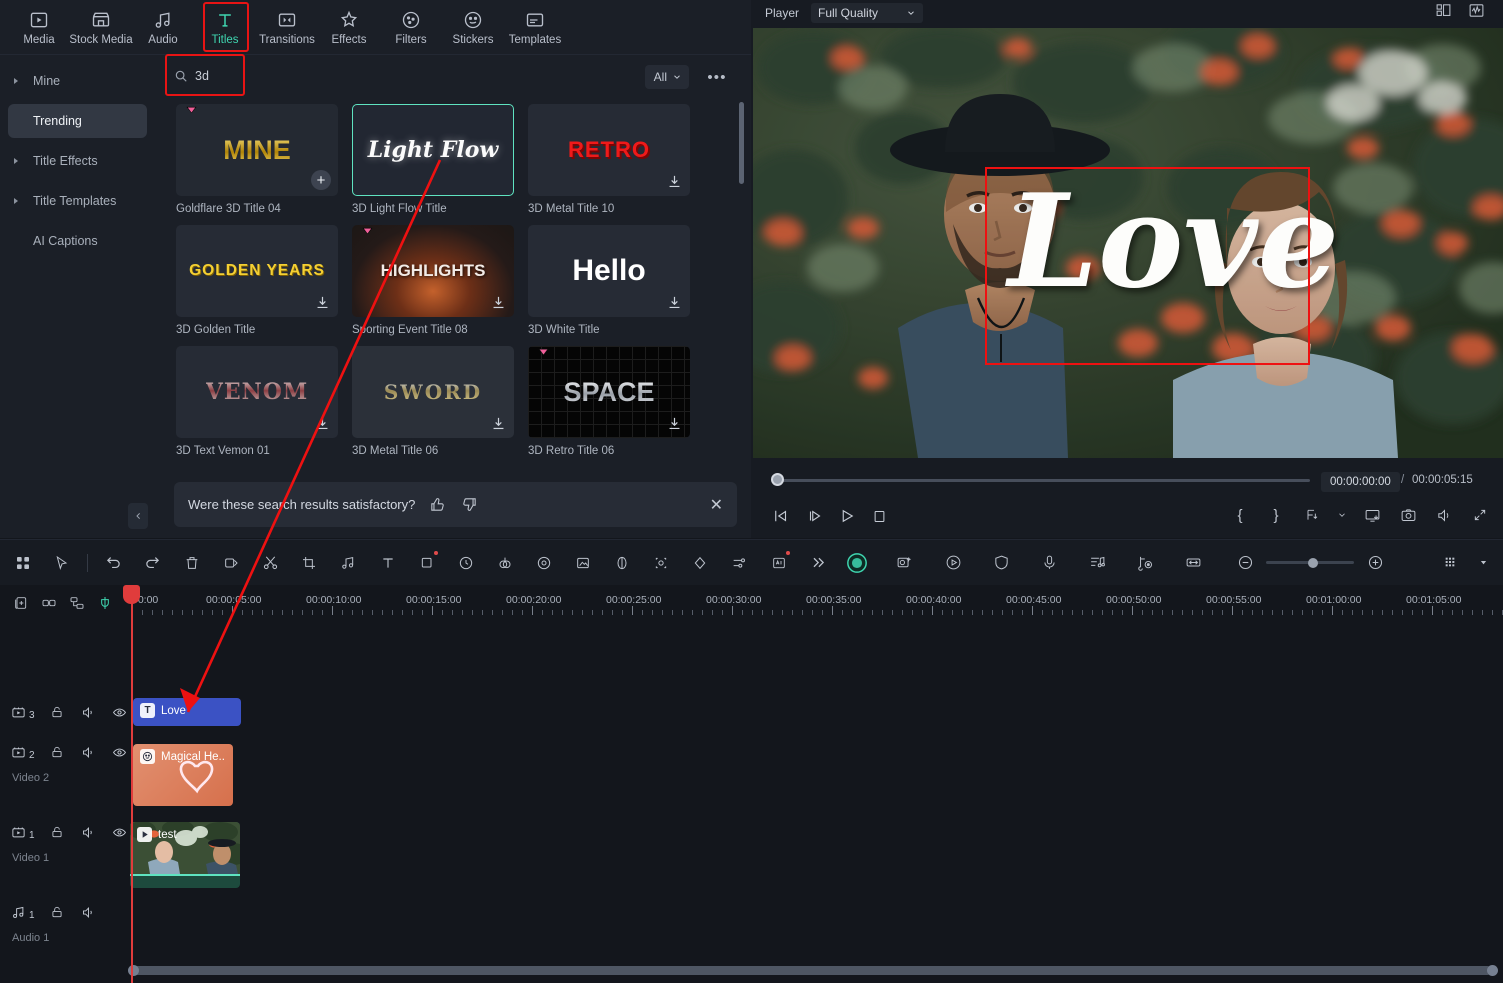  I want to click on template-card: RETRO 3D Metal Title 10, so click(609, 159).